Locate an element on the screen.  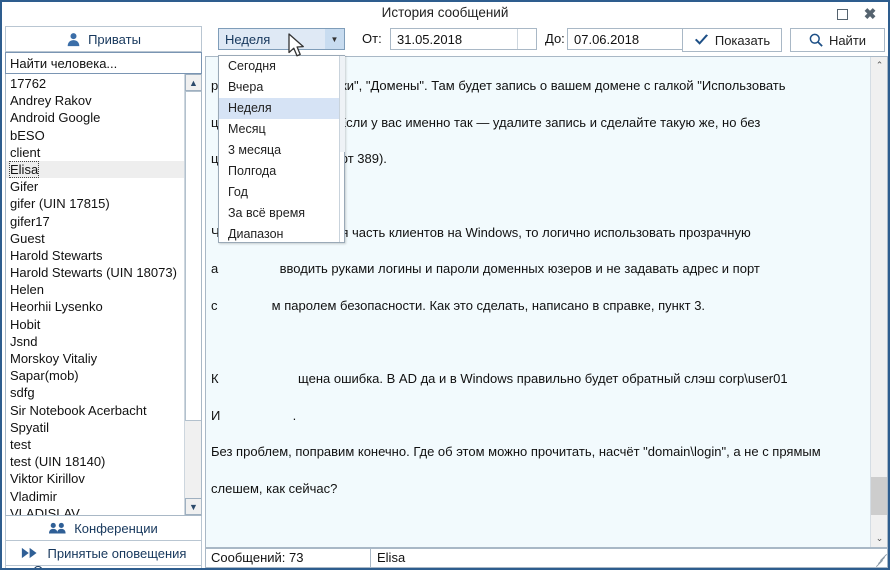
sidebar-item-sent-alerts: Отправленные оповещения is located at coordinates (103, 565).